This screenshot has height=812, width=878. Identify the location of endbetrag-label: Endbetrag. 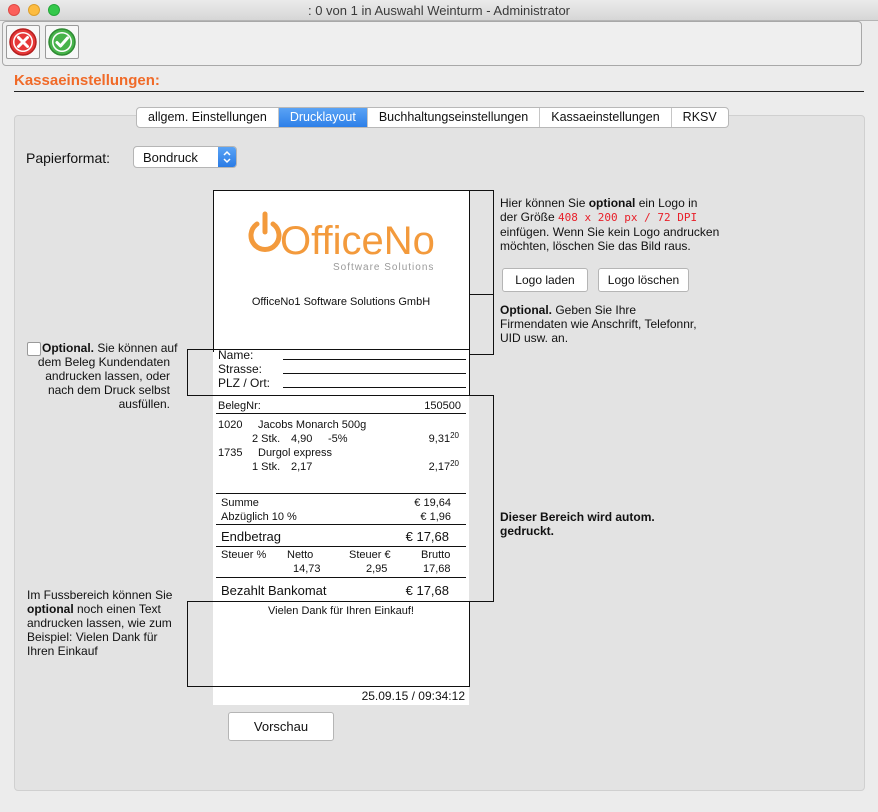
(251, 536).